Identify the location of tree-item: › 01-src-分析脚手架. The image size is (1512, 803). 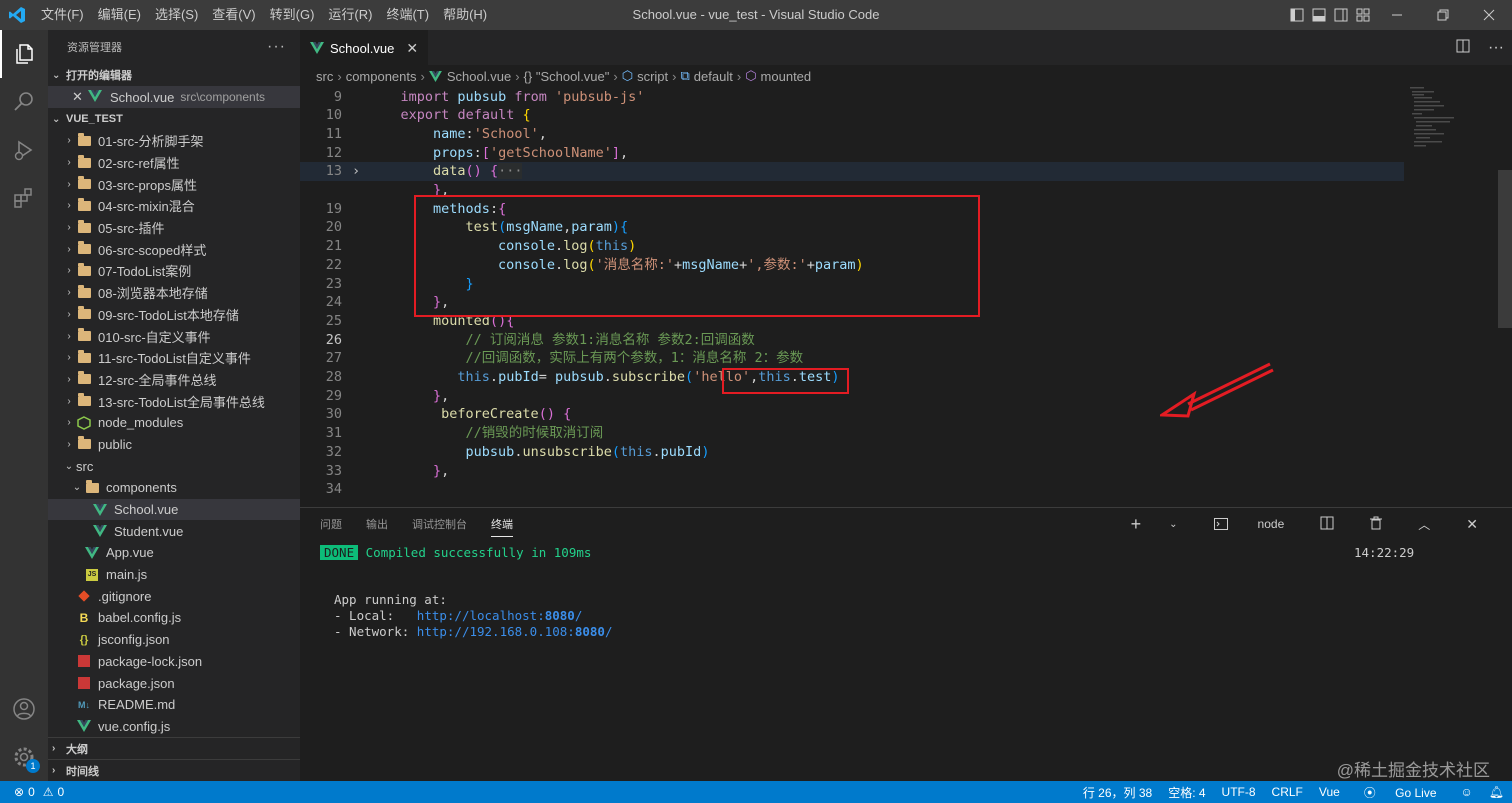
(174, 141).